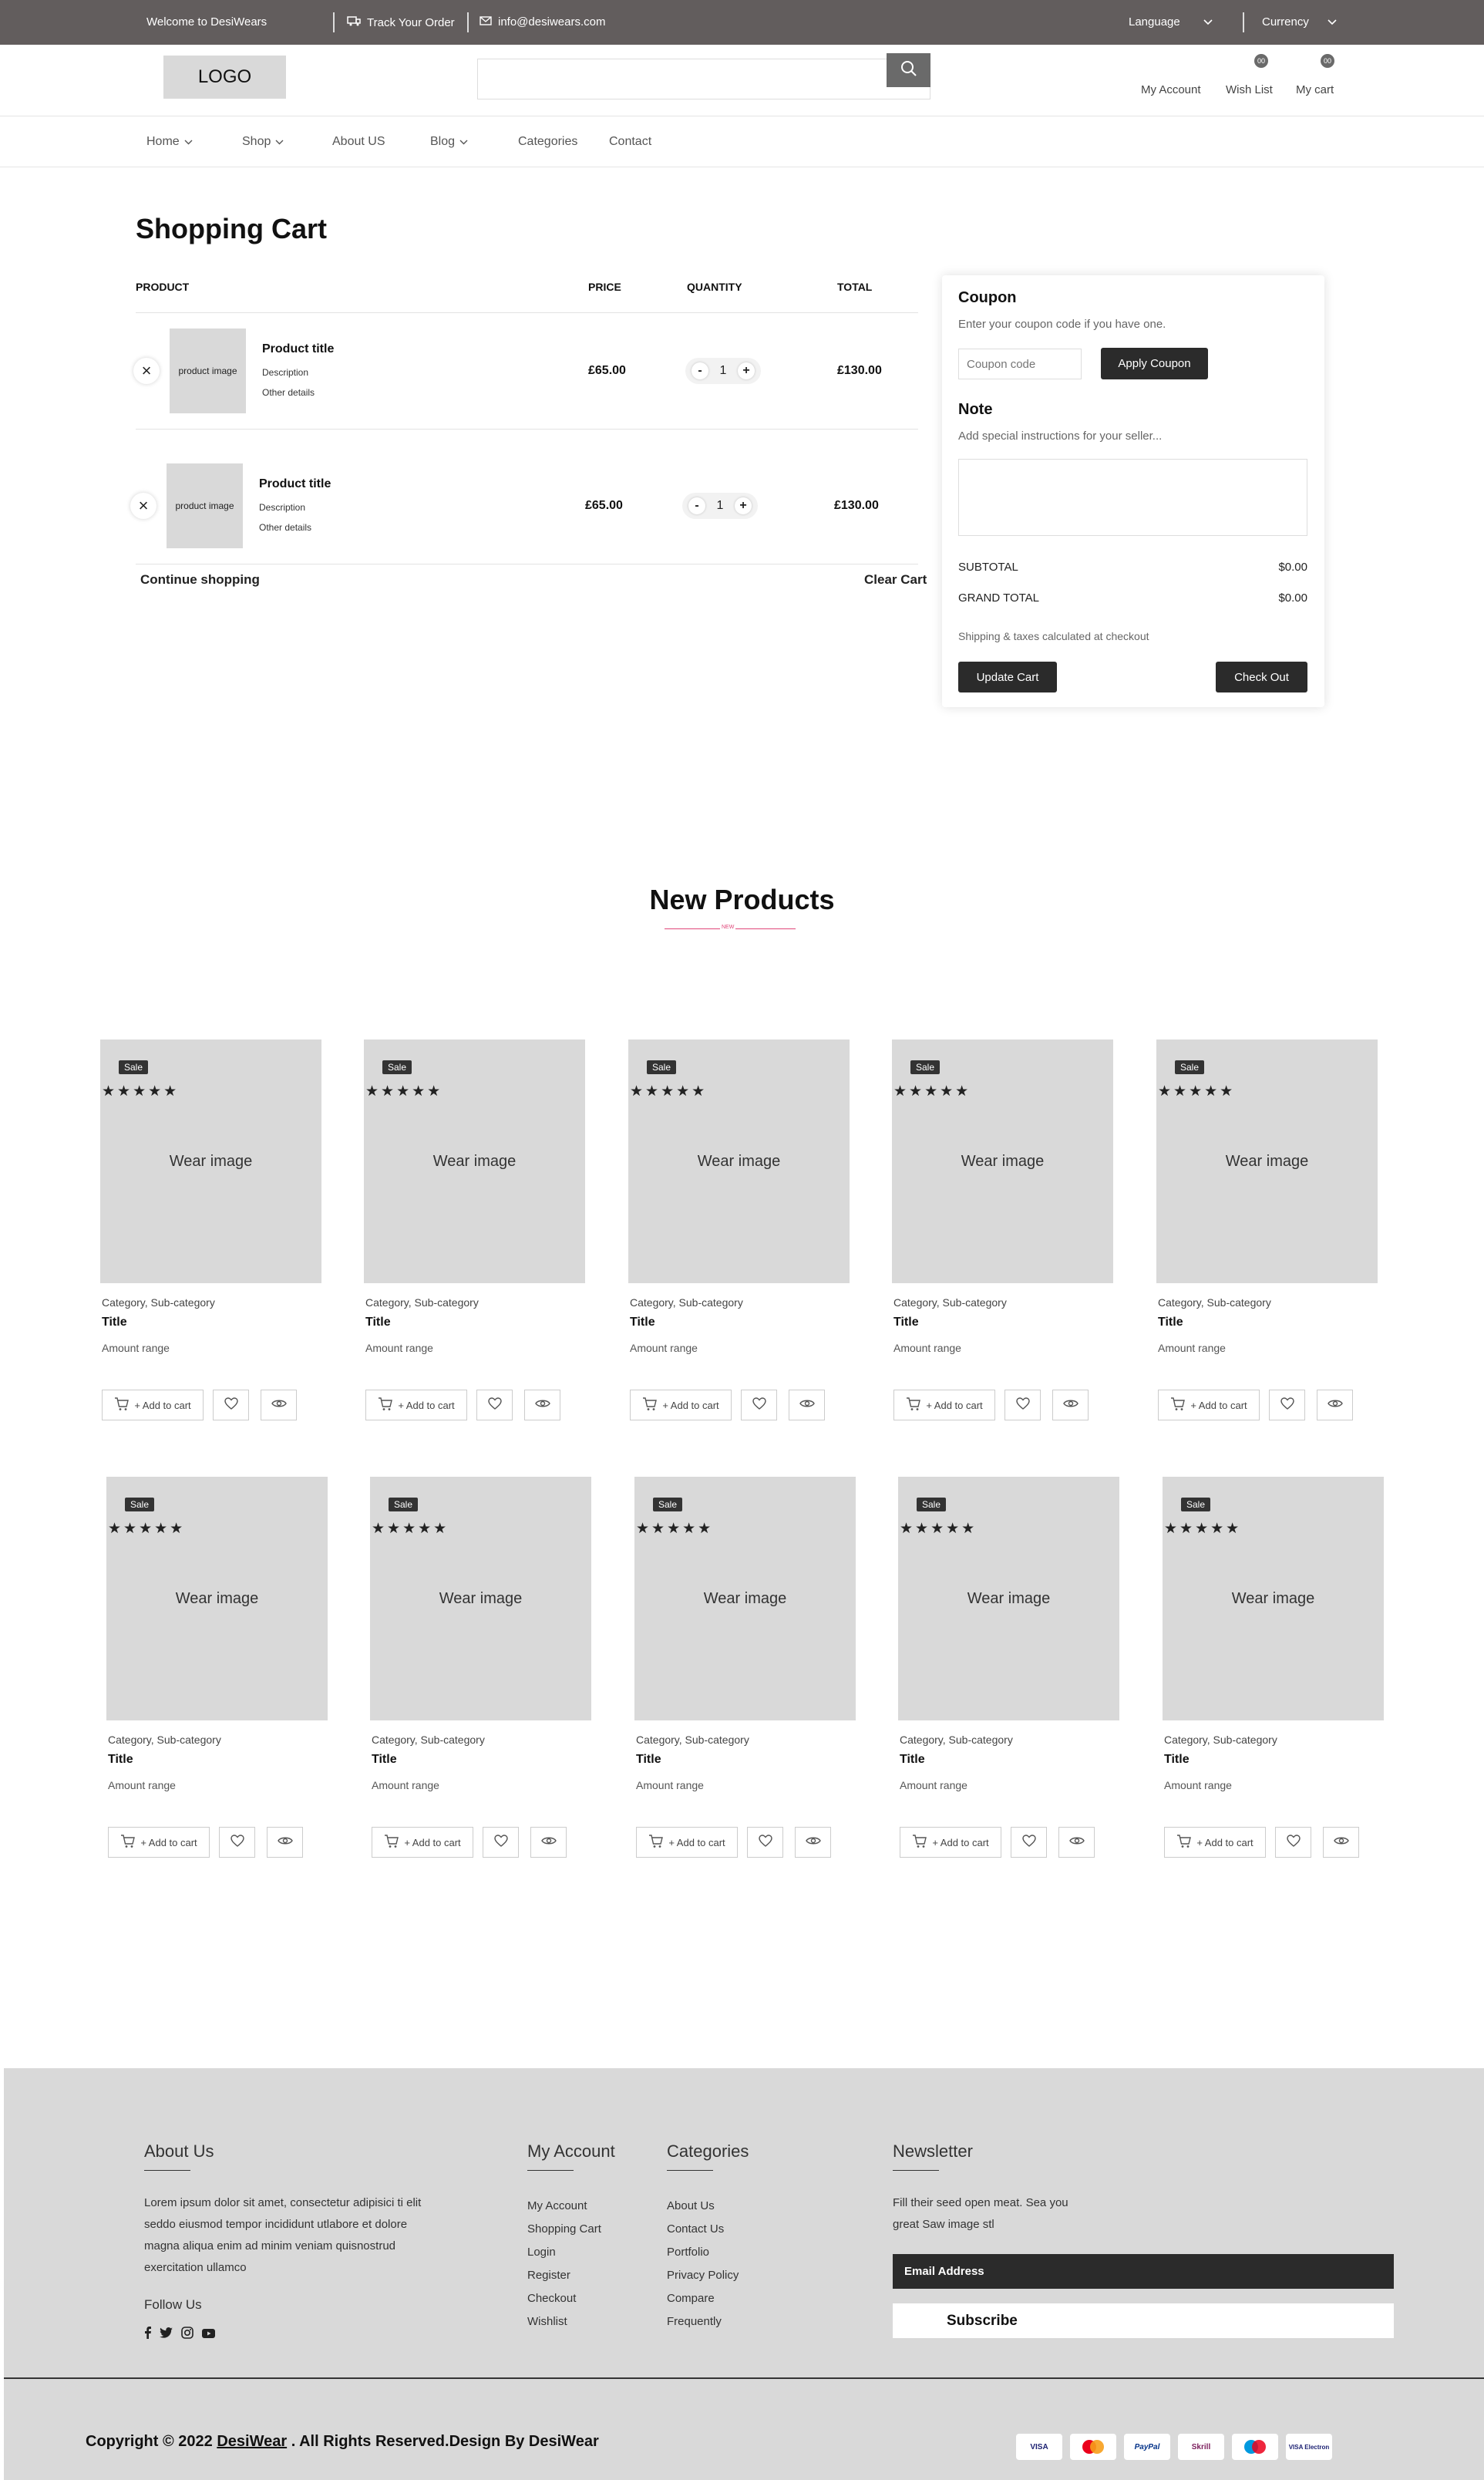 This screenshot has height=2480, width=1484. Describe the element at coordinates (694, 2321) in the screenshot. I see `footer-link-frequently: Frequently` at that location.